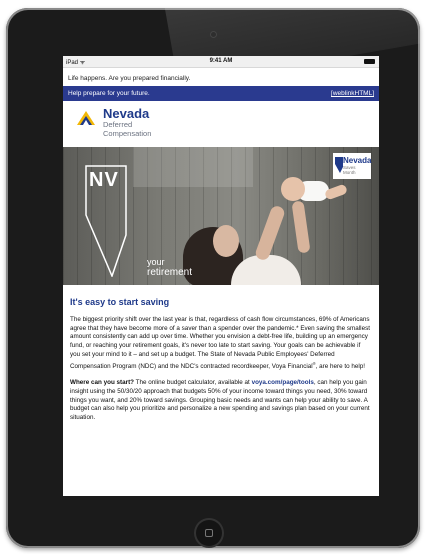 Image resolution: width=430 pixels, height=554 pixels. I want to click on hero-nv-letters: NV, so click(104, 180).